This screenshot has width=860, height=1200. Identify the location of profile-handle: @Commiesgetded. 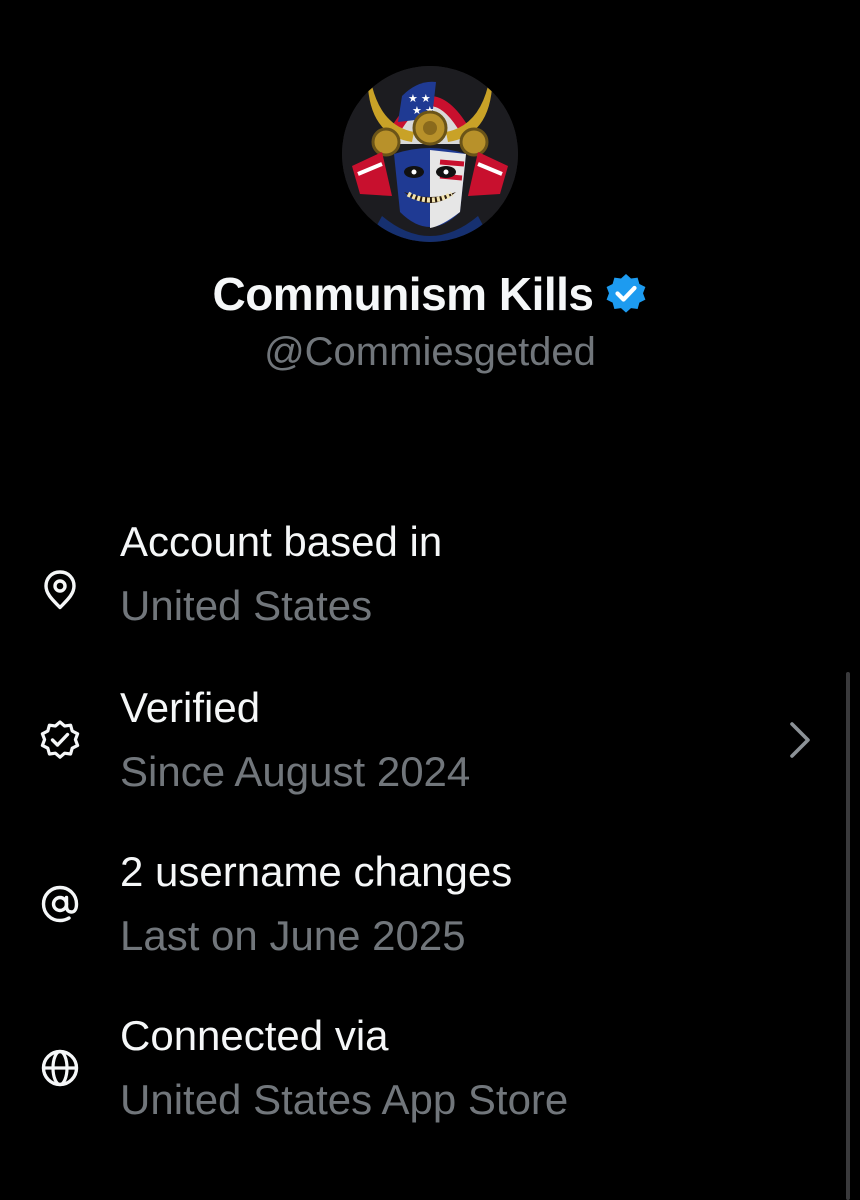
(430, 352).